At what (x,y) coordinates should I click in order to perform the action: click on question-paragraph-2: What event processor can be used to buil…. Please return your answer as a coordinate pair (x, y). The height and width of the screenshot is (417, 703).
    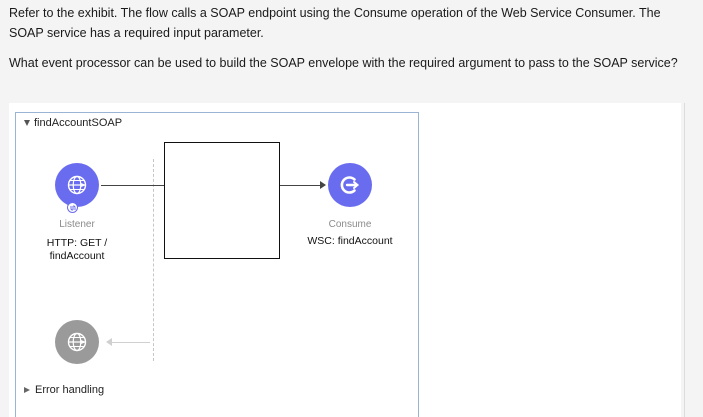
    Looking at the image, I should click on (343, 63).